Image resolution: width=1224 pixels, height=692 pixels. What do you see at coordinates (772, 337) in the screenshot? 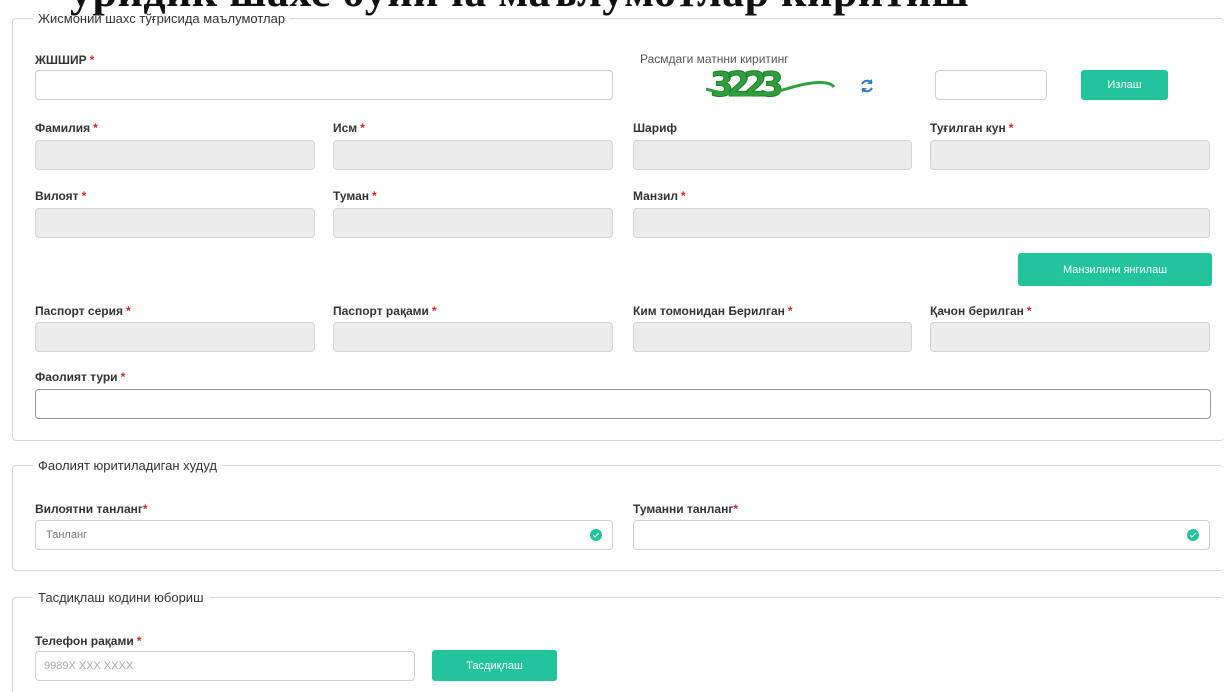
I see `issued-by-input` at bounding box center [772, 337].